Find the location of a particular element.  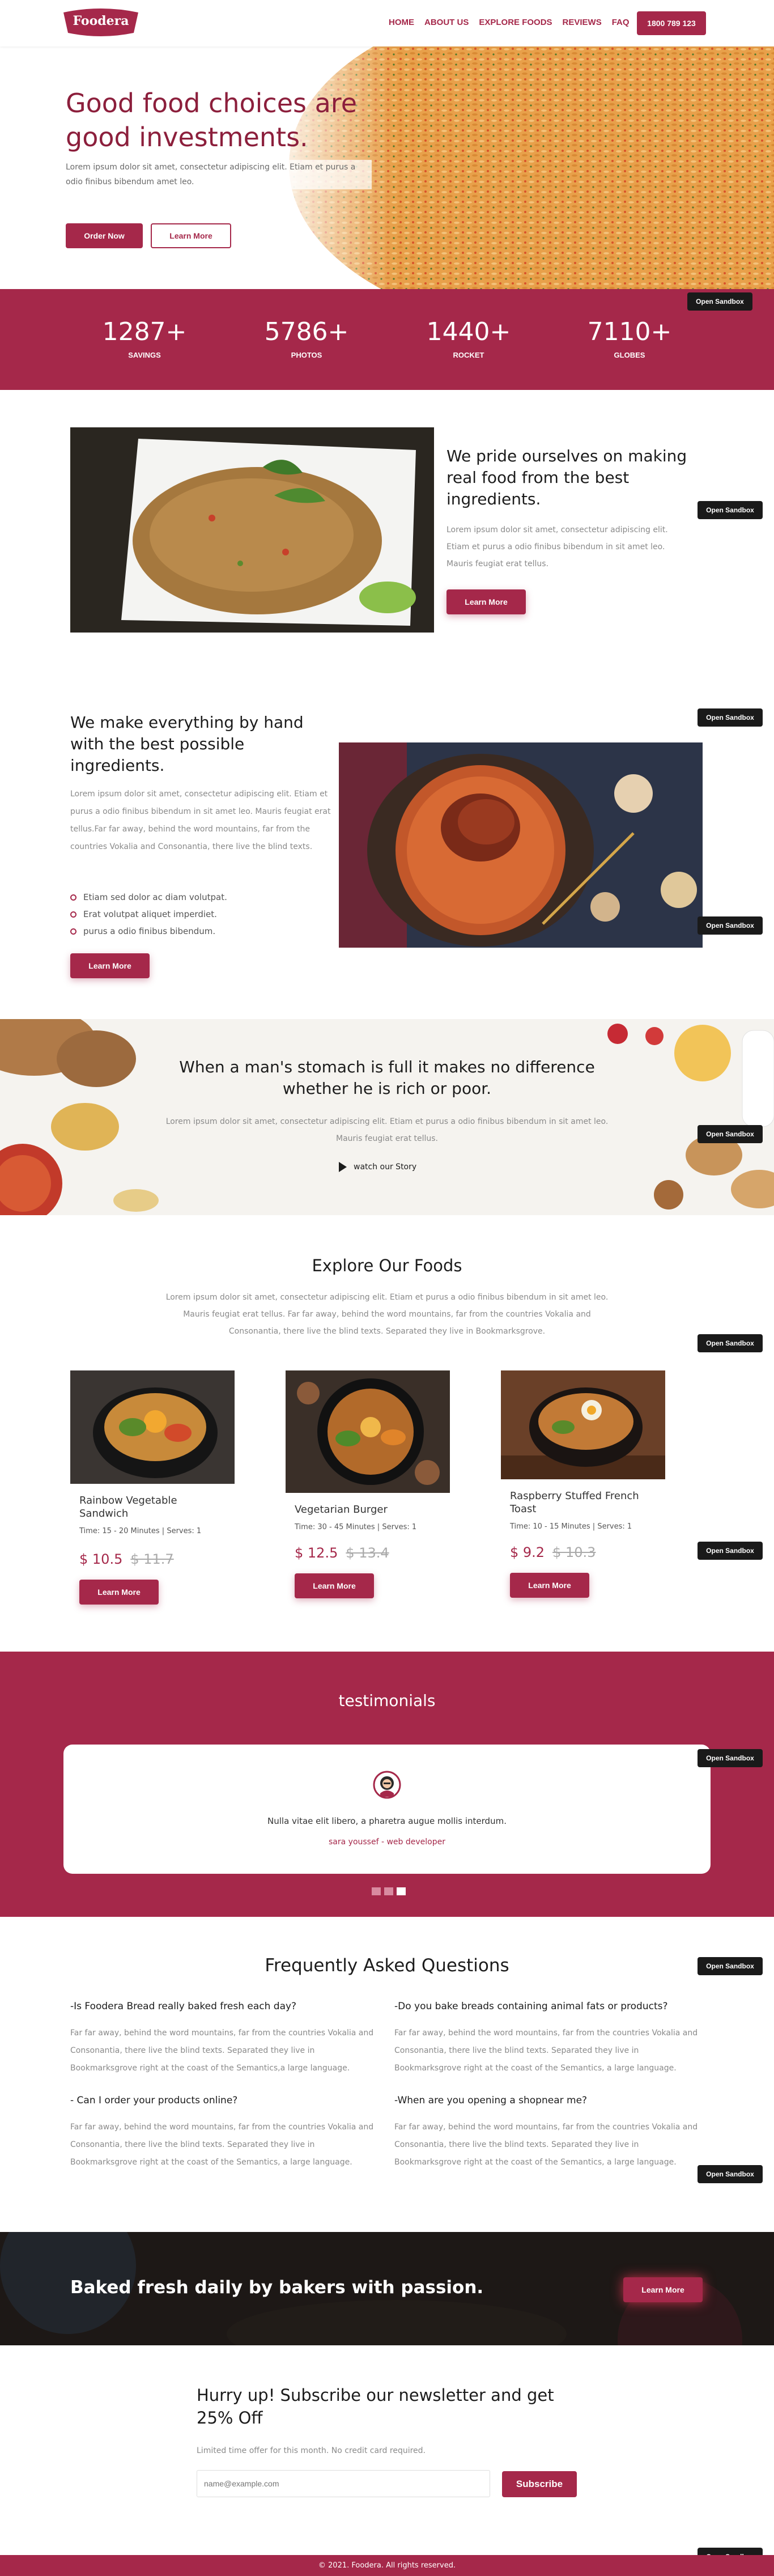

bullet-text: Erat volutpat aliquet imperdiet. is located at coordinates (150, 914).